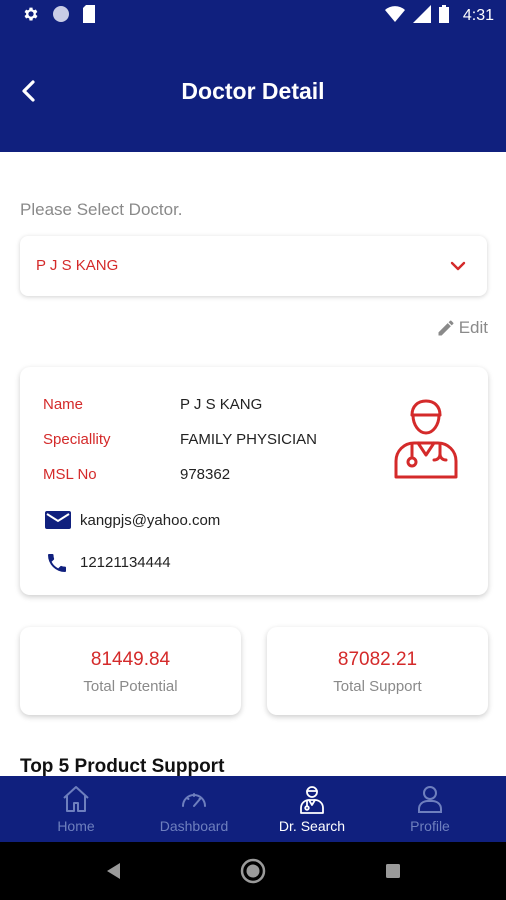  What do you see at coordinates (57, 565) in the screenshot?
I see `phone-icon` at bounding box center [57, 565].